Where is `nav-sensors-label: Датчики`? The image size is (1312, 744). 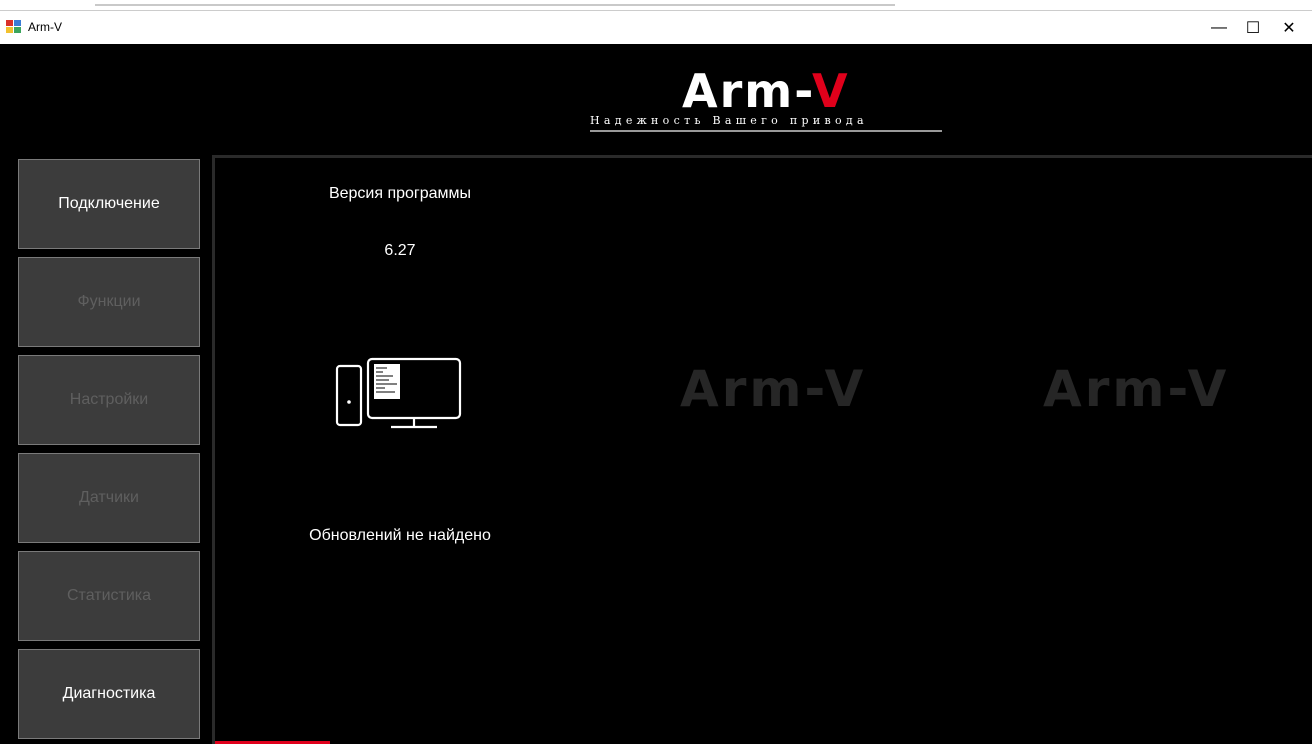 nav-sensors-label: Датчики is located at coordinates (109, 497).